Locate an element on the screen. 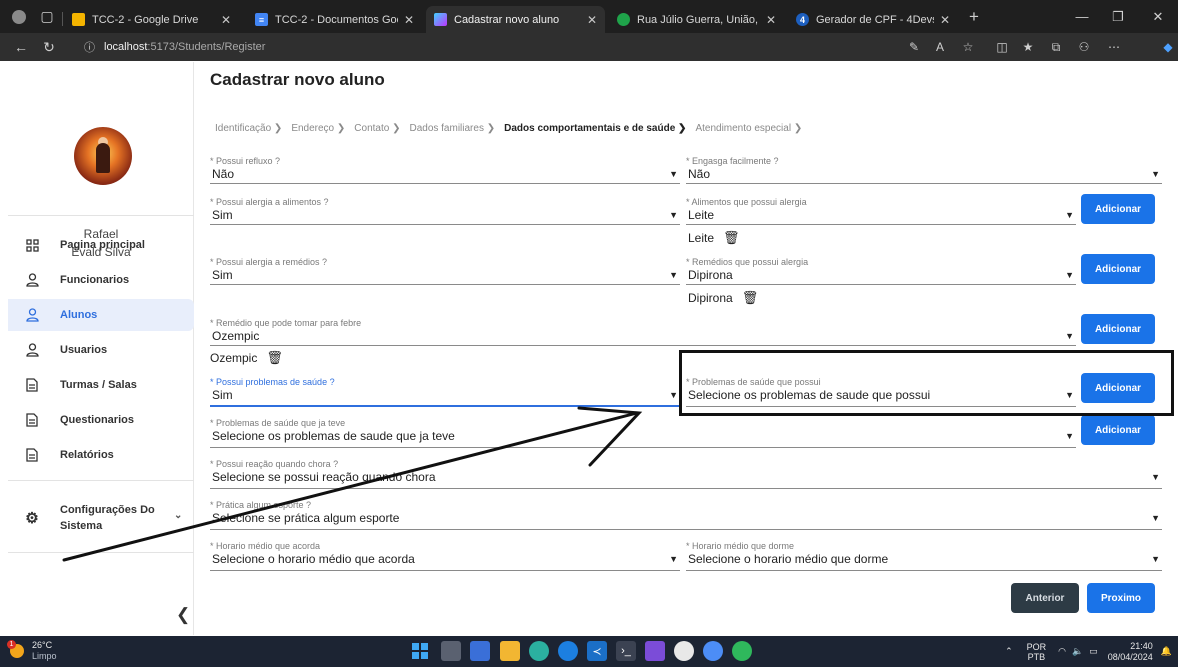 The image size is (1178, 667). window-close-icon: ✕ is located at coordinates (1158, 16).